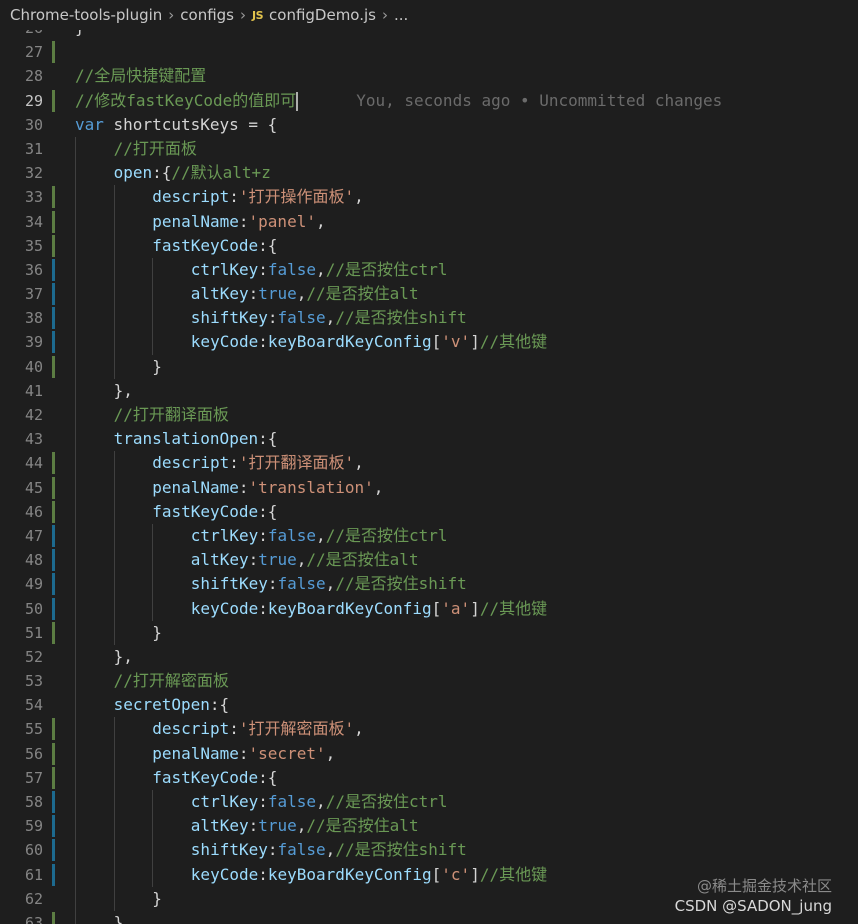 The width and height of the screenshot is (858, 924). What do you see at coordinates (369, 609) in the screenshot?
I see `code-text: keyCode:keyBoardKeyConfig['a']//其他键` at bounding box center [369, 609].